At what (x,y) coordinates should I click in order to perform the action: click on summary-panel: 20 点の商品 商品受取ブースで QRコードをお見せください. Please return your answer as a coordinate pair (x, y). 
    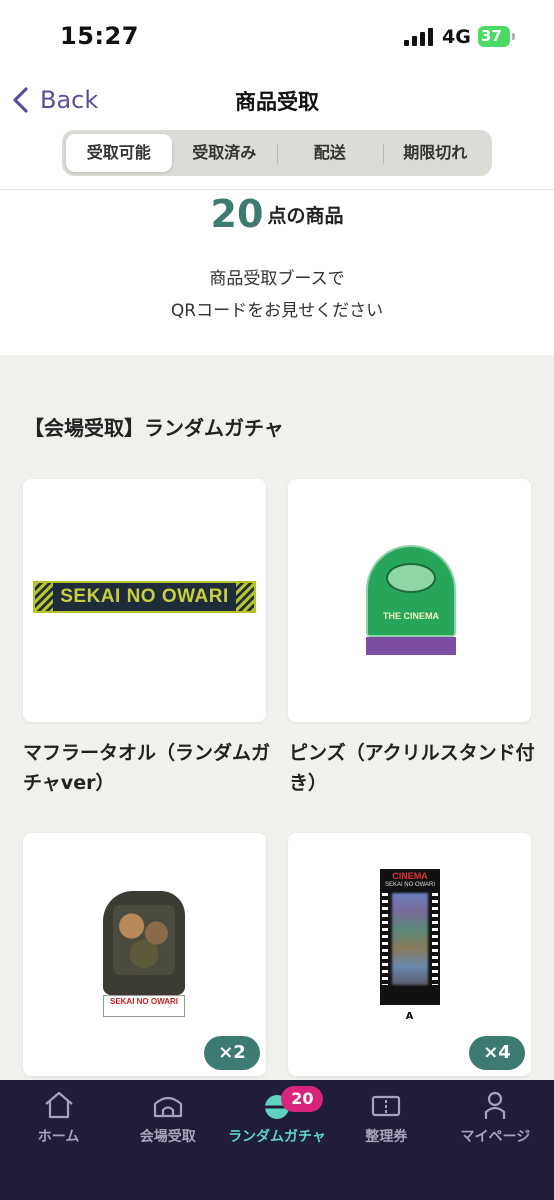
    Looking at the image, I should click on (277, 272).